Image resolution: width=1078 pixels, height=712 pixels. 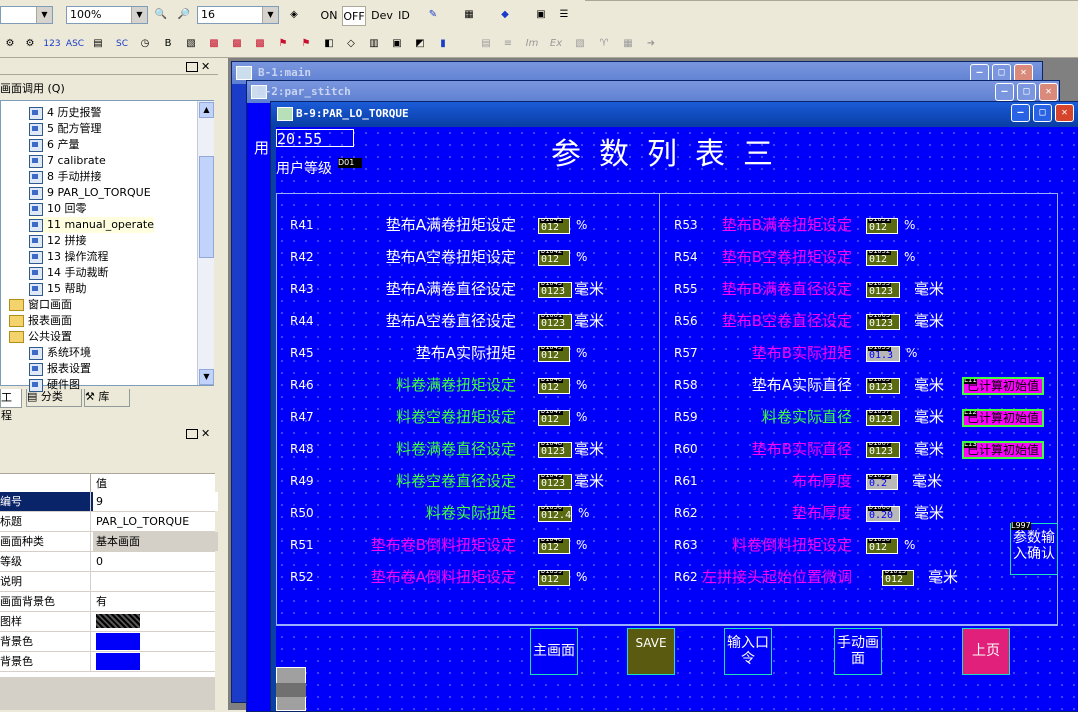 I want to click on param-value-field: 0123 D1053, so click(x=883, y=290).